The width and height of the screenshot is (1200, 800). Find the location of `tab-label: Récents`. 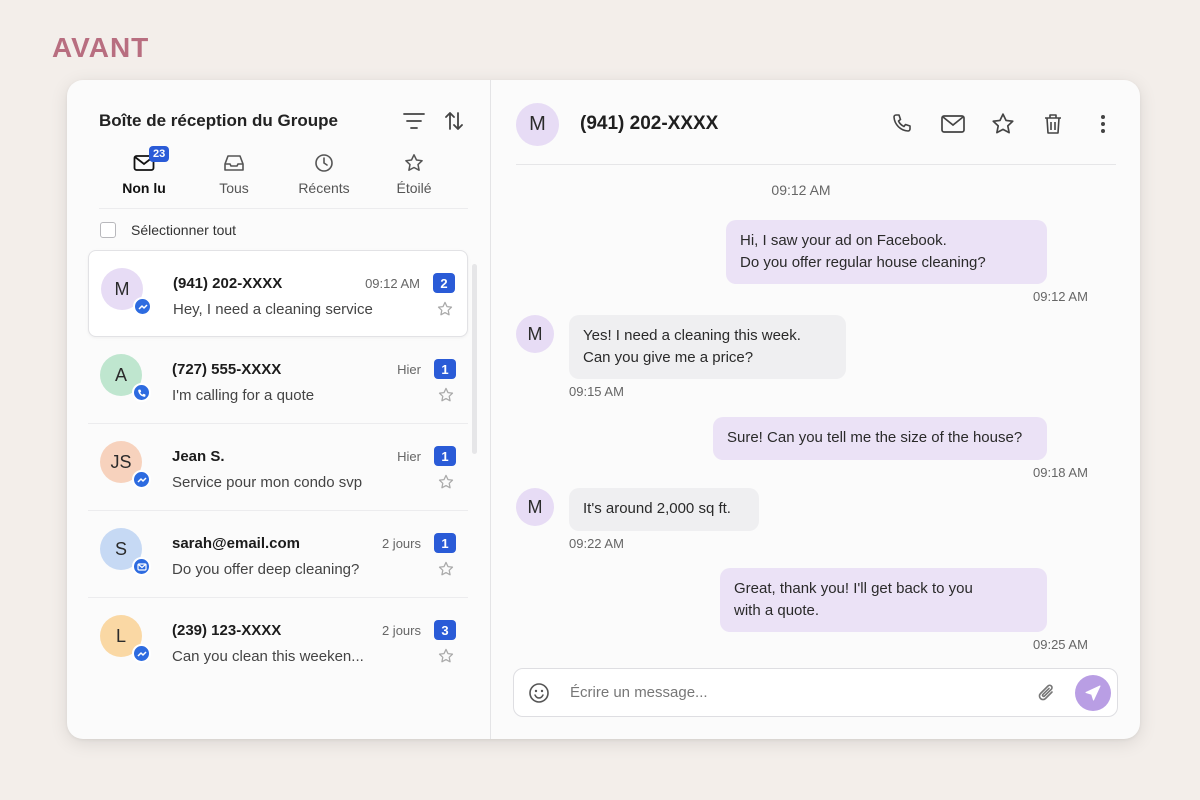

tab-label: Récents is located at coordinates (324, 188).